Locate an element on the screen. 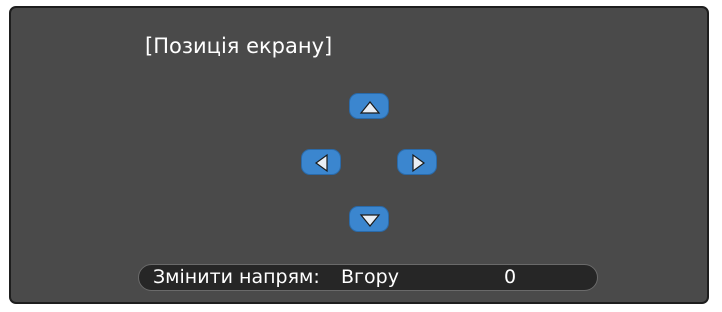 This screenshot has width=722, height=312. triangle-left-icon is located at coordinates (321, 163).